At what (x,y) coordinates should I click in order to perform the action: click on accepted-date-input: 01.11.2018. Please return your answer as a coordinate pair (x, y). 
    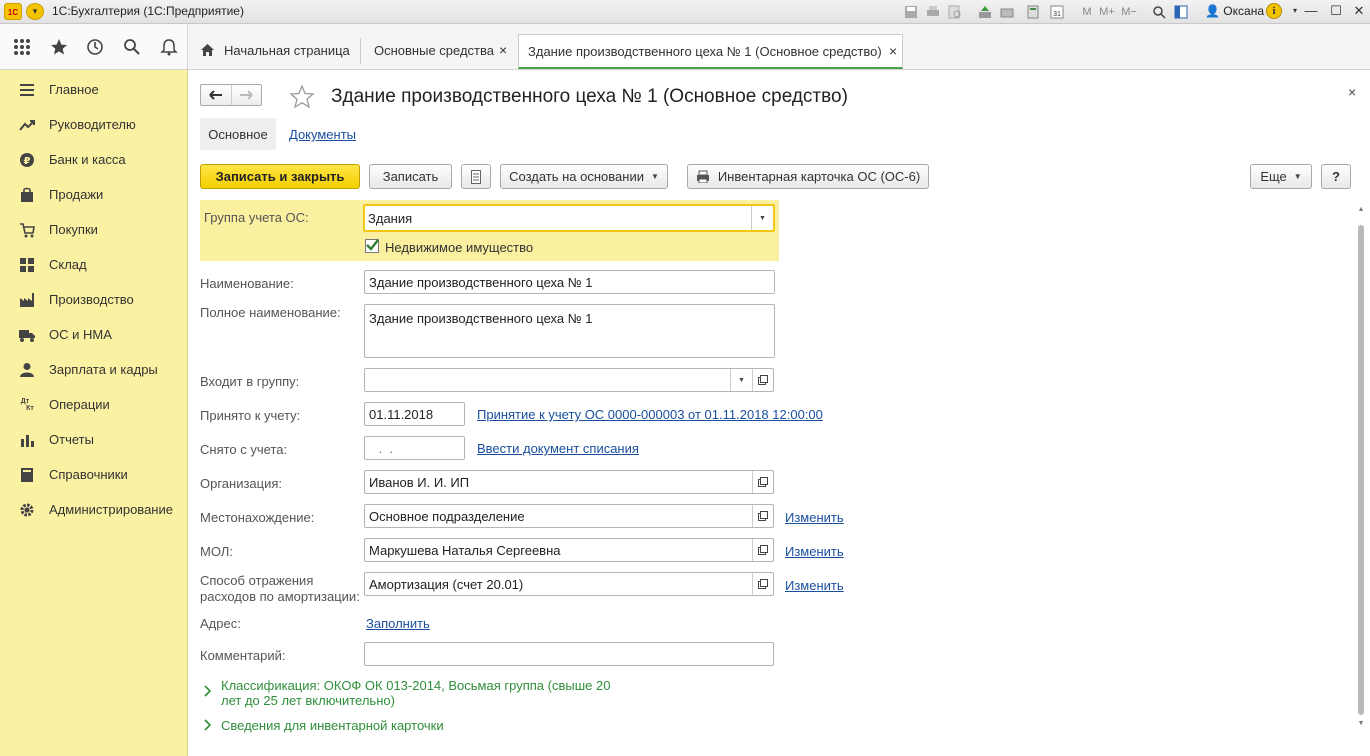
    Looking at the image, I should click on (414, 414).